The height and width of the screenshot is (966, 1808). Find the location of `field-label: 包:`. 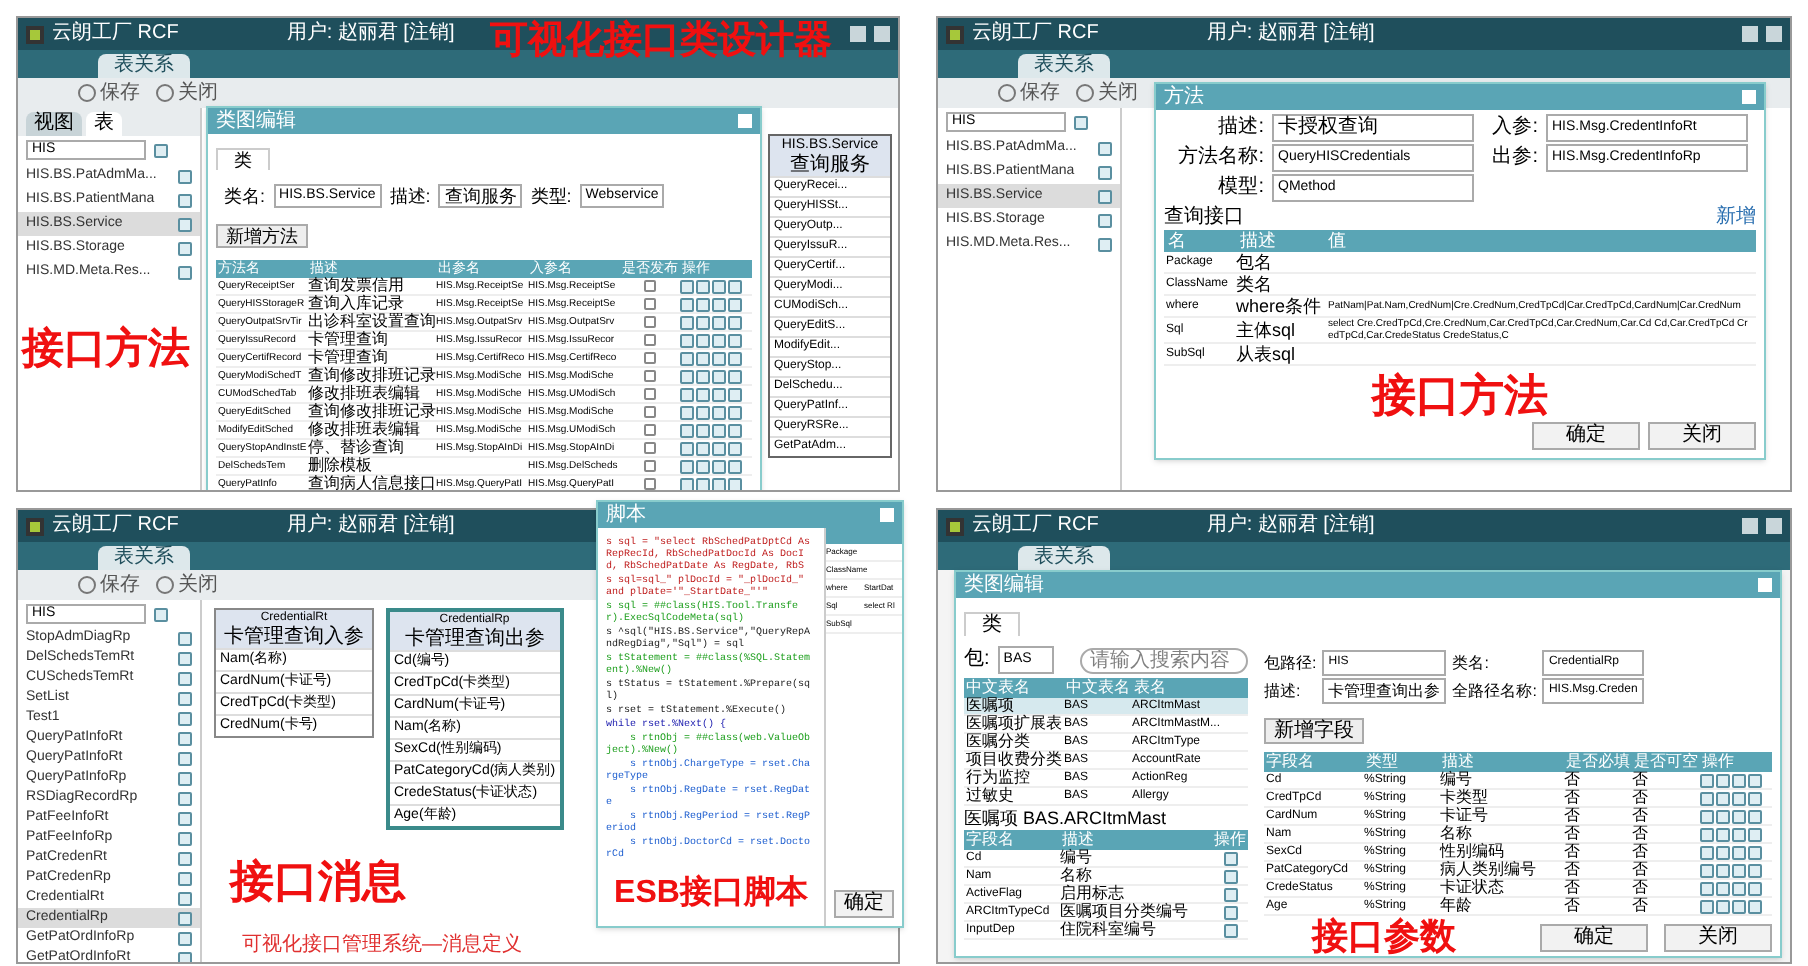

field-label: 包: is located at coordinates (977, 660).